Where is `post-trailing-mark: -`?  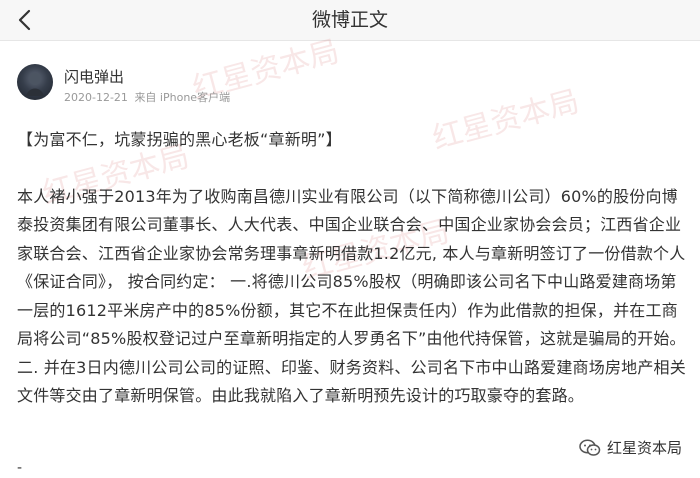 post-trailing-mark: - is located at coordinates (20, 468).